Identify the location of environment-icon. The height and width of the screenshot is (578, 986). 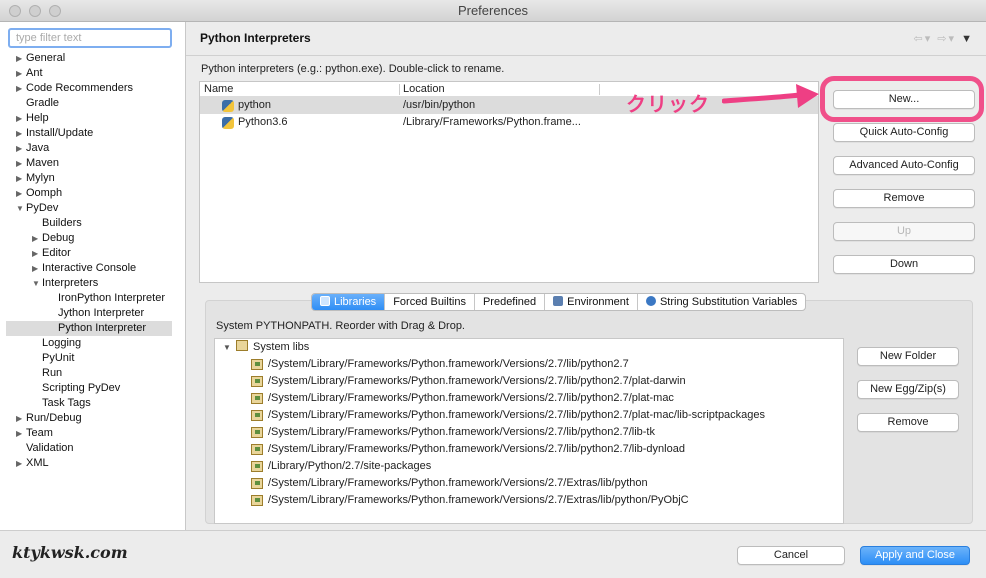
(558, 301).